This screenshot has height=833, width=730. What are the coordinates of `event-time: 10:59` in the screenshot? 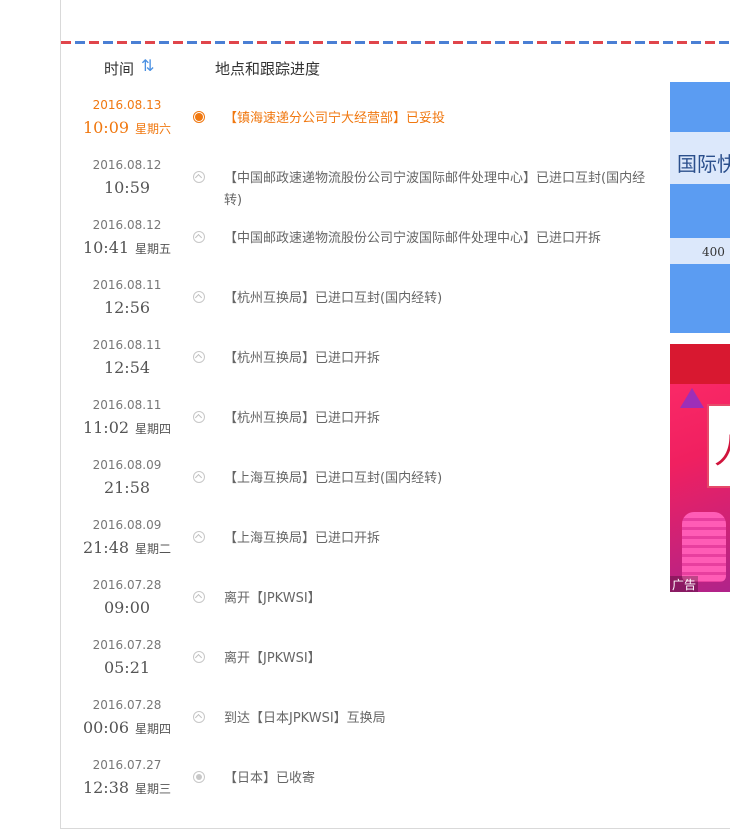 It's located at (127, 187).